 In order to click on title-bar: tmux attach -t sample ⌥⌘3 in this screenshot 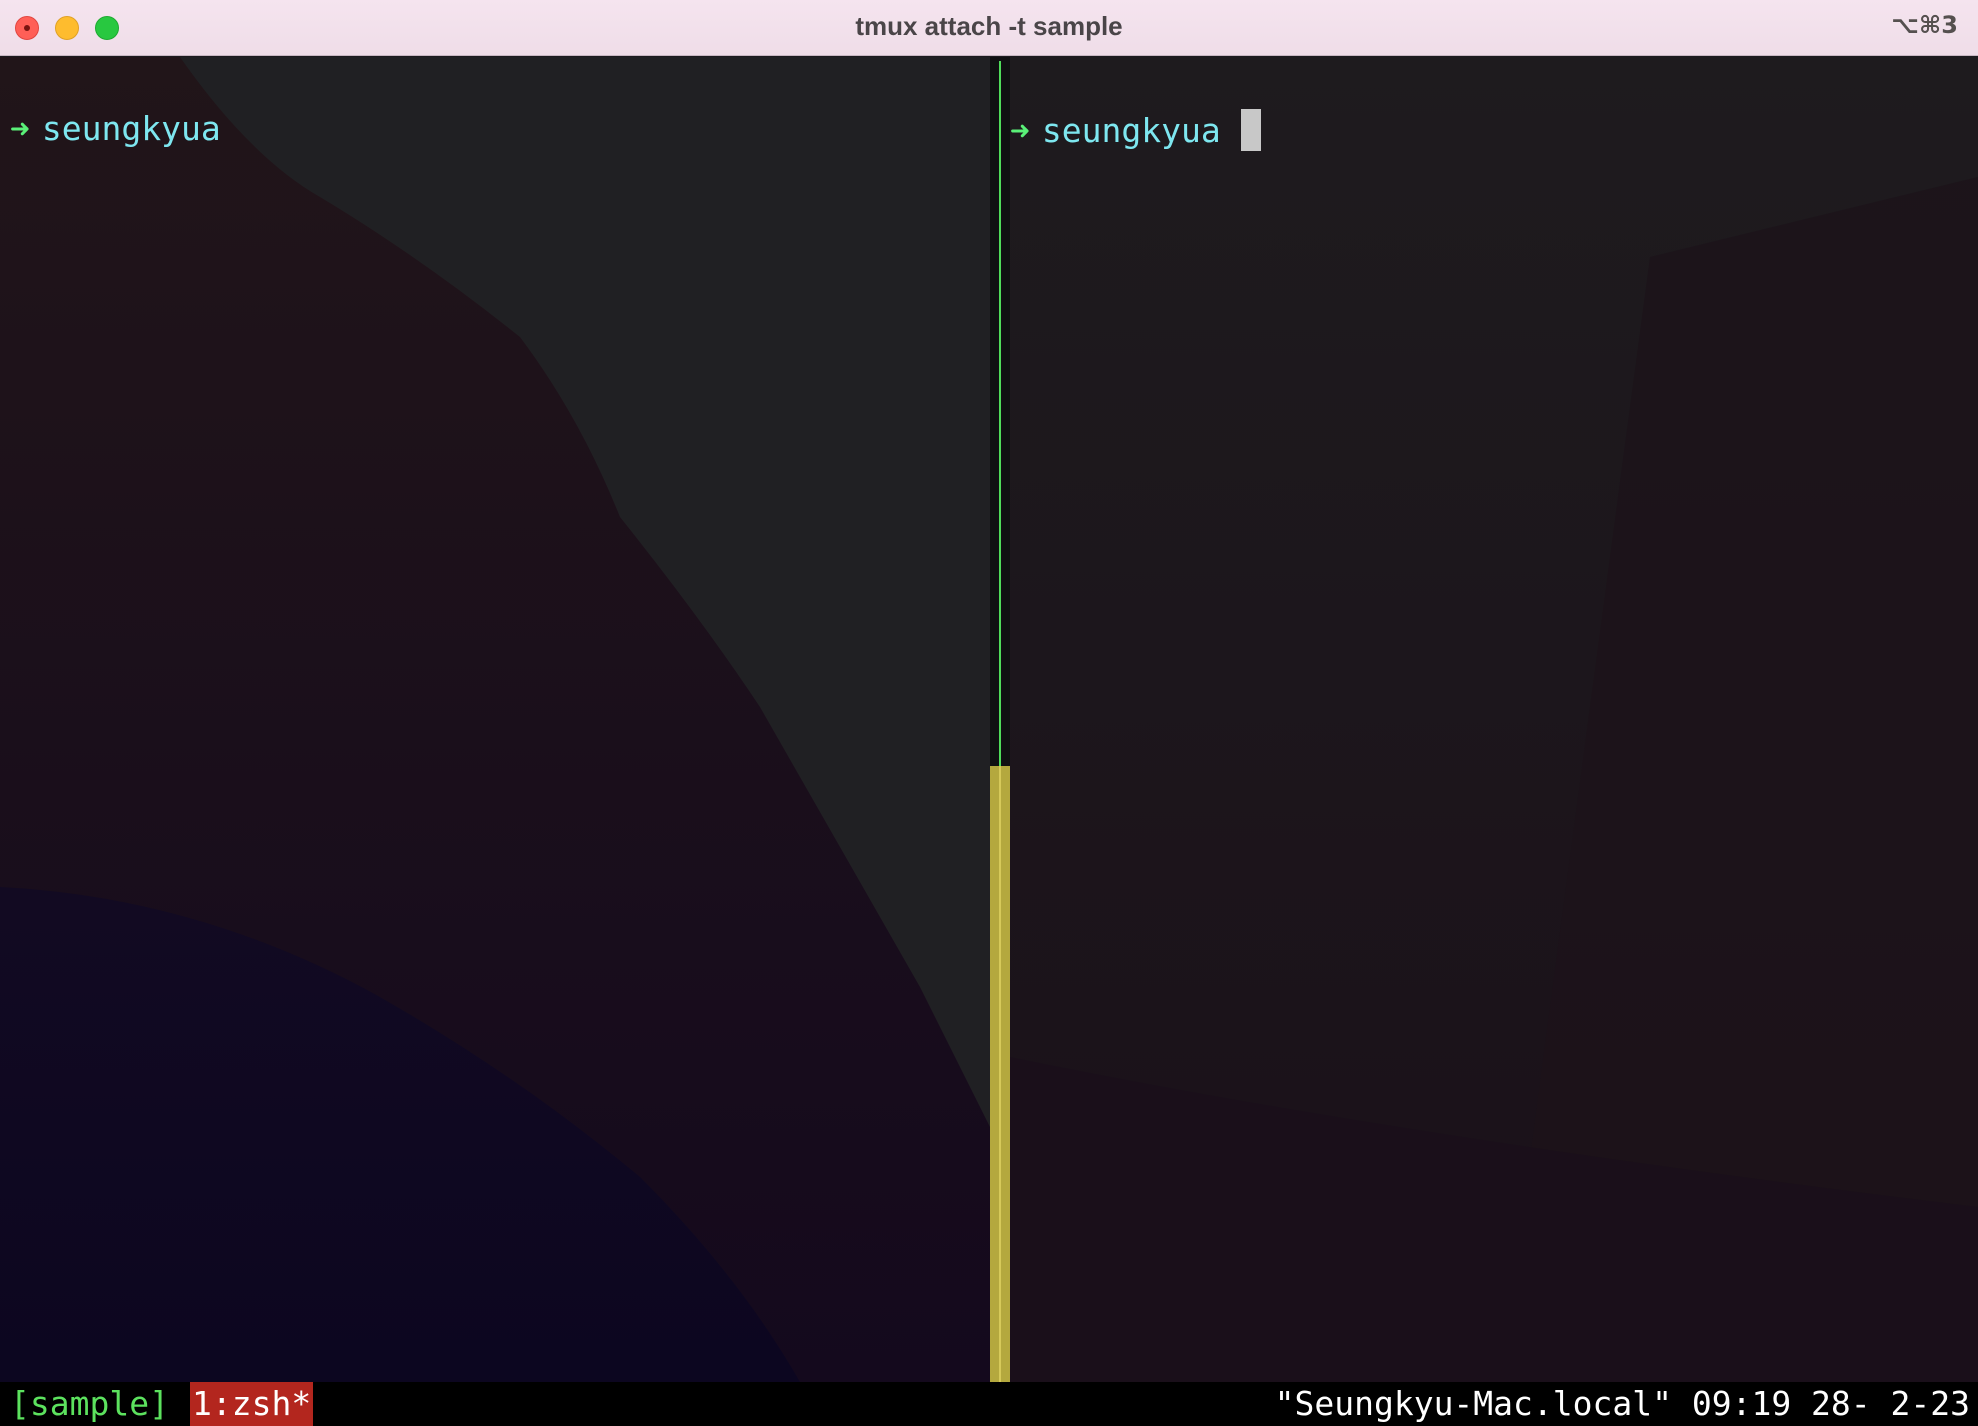, I will do `click(989, 28)`.